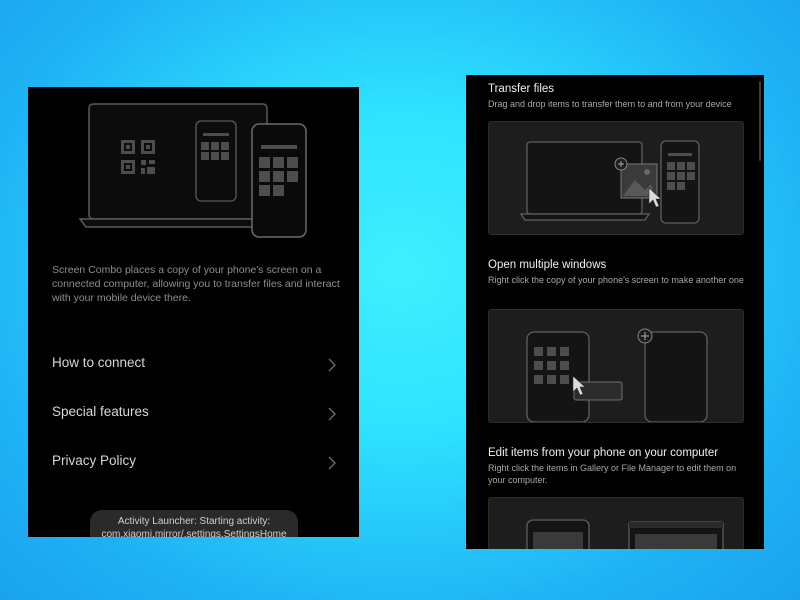 This screenshot has width=800, height=600. I want to click on menu-item-label: Special features, so click(100, 411).